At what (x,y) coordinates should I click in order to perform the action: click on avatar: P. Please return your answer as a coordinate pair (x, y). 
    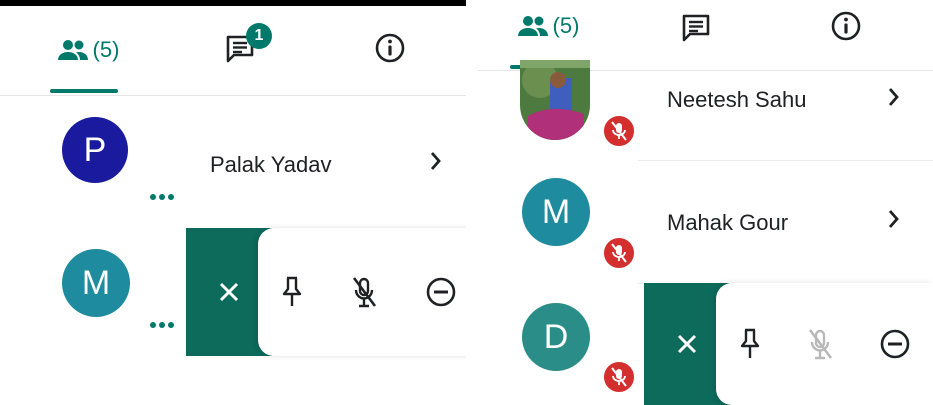
    Looking at the image, I should click on (95, 150).